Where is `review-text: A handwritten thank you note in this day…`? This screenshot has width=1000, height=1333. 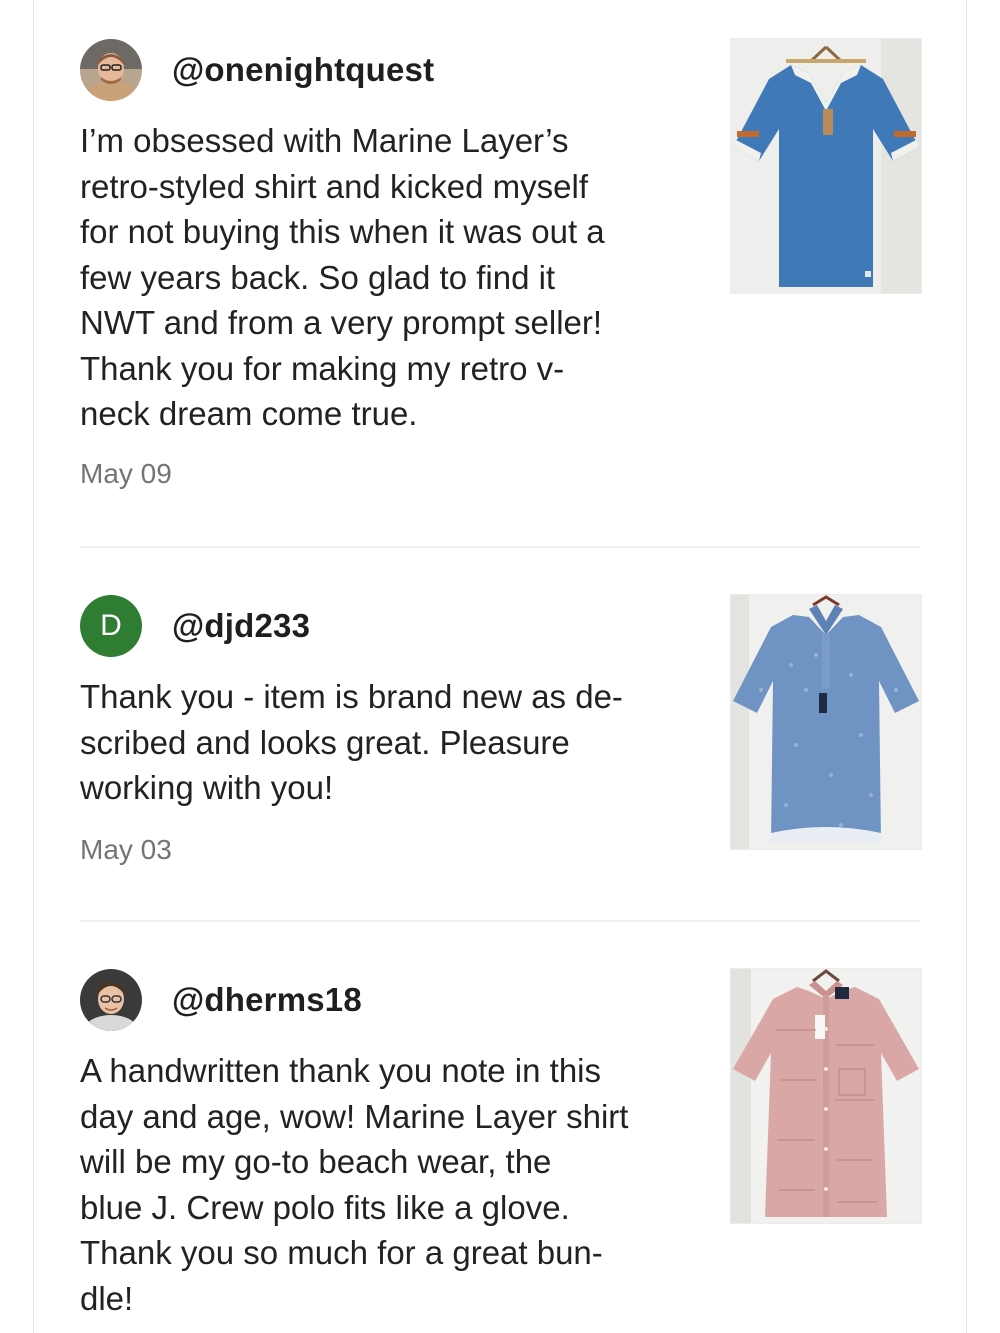 review-text: A handwritten thank you note in this day… is located at coordinates (385, 1184).